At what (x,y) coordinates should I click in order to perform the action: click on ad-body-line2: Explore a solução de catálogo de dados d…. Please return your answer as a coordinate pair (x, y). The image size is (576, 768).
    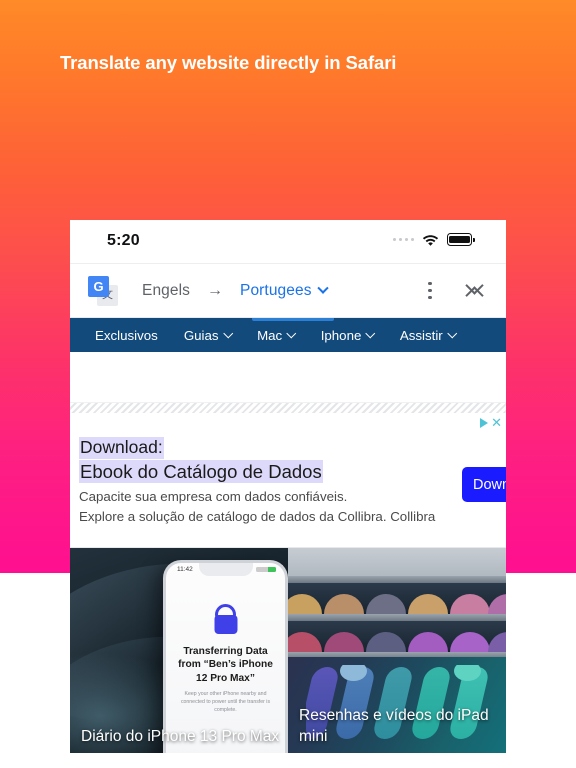
    Looking at the image, I should click on (257, 516).